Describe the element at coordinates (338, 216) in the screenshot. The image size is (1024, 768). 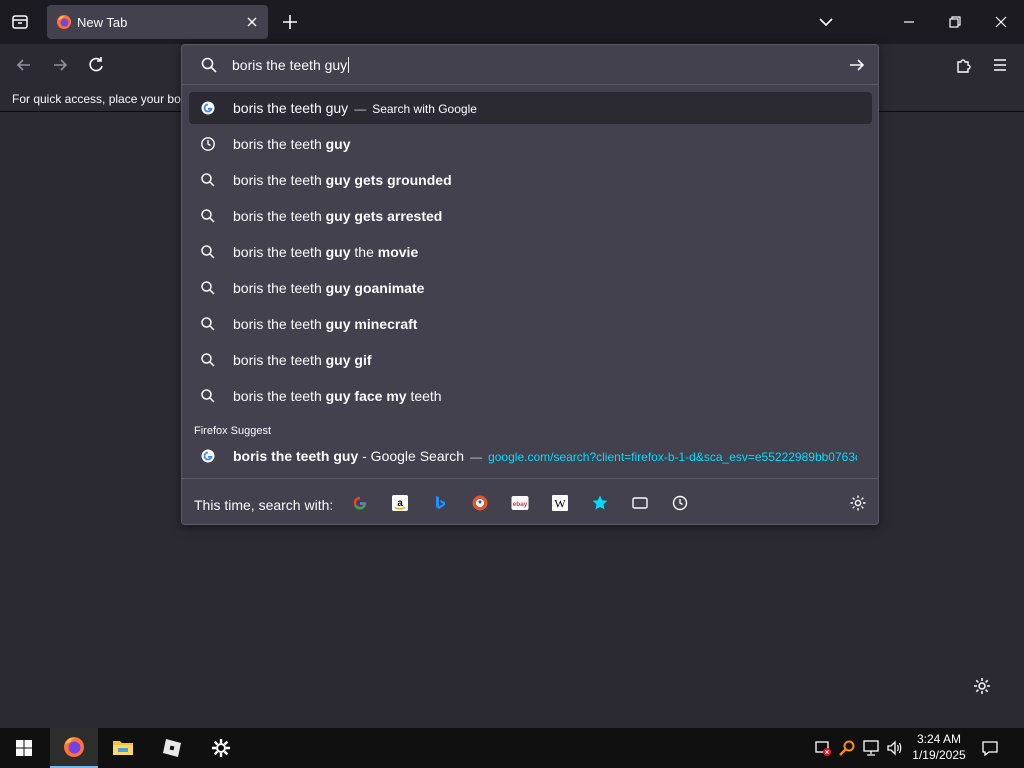
I see `suggestion-text: boris the teeth guy gets arrested` at that location.